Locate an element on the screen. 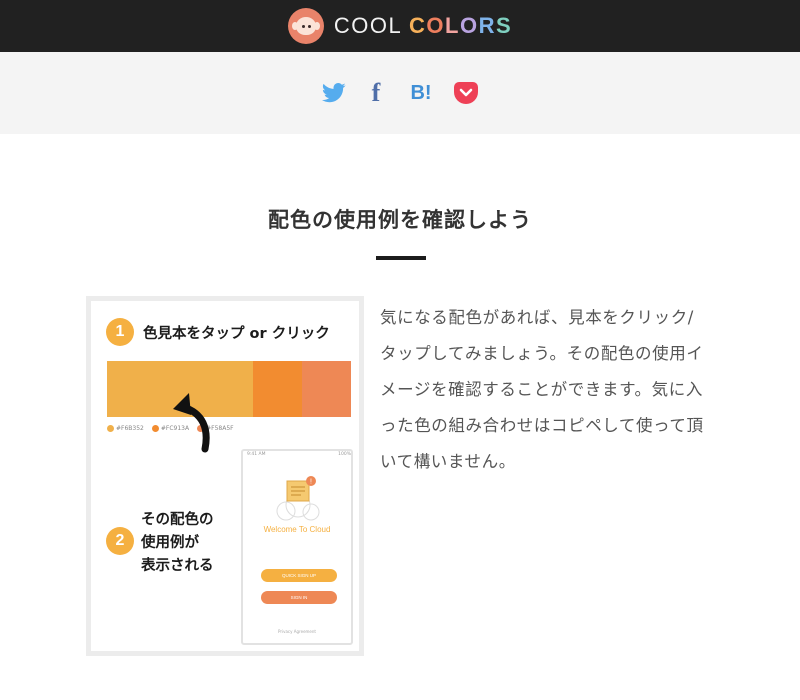  site-logo-text: COOL COLORS is located at coordinates (423, 26).